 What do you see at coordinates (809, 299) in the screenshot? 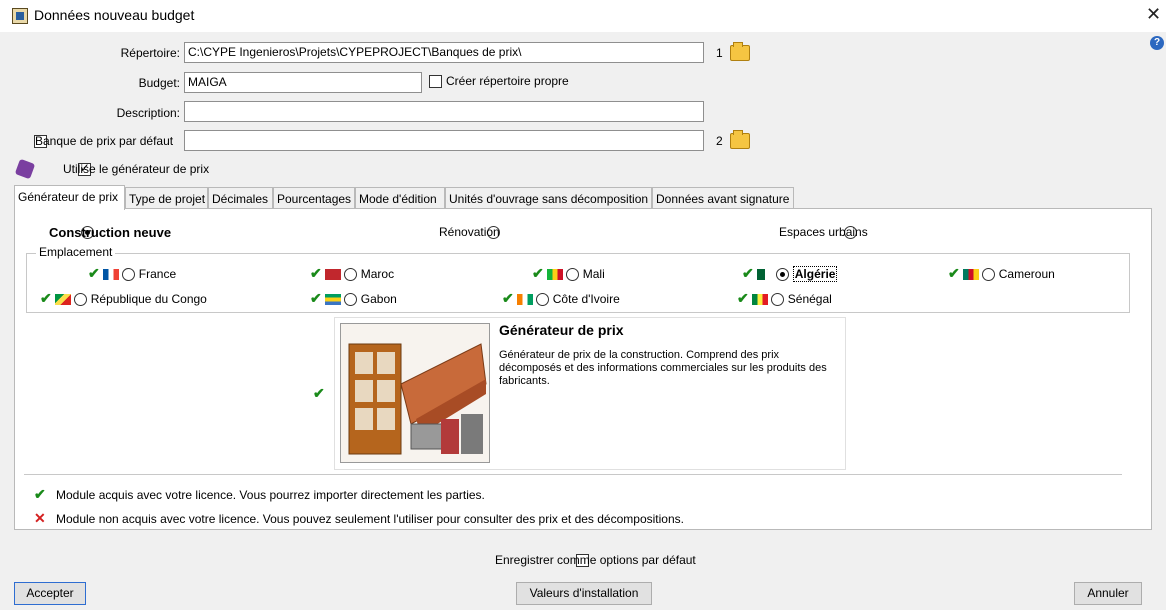
I see `country-label: Sénégal` at bounding box center [809, 299].